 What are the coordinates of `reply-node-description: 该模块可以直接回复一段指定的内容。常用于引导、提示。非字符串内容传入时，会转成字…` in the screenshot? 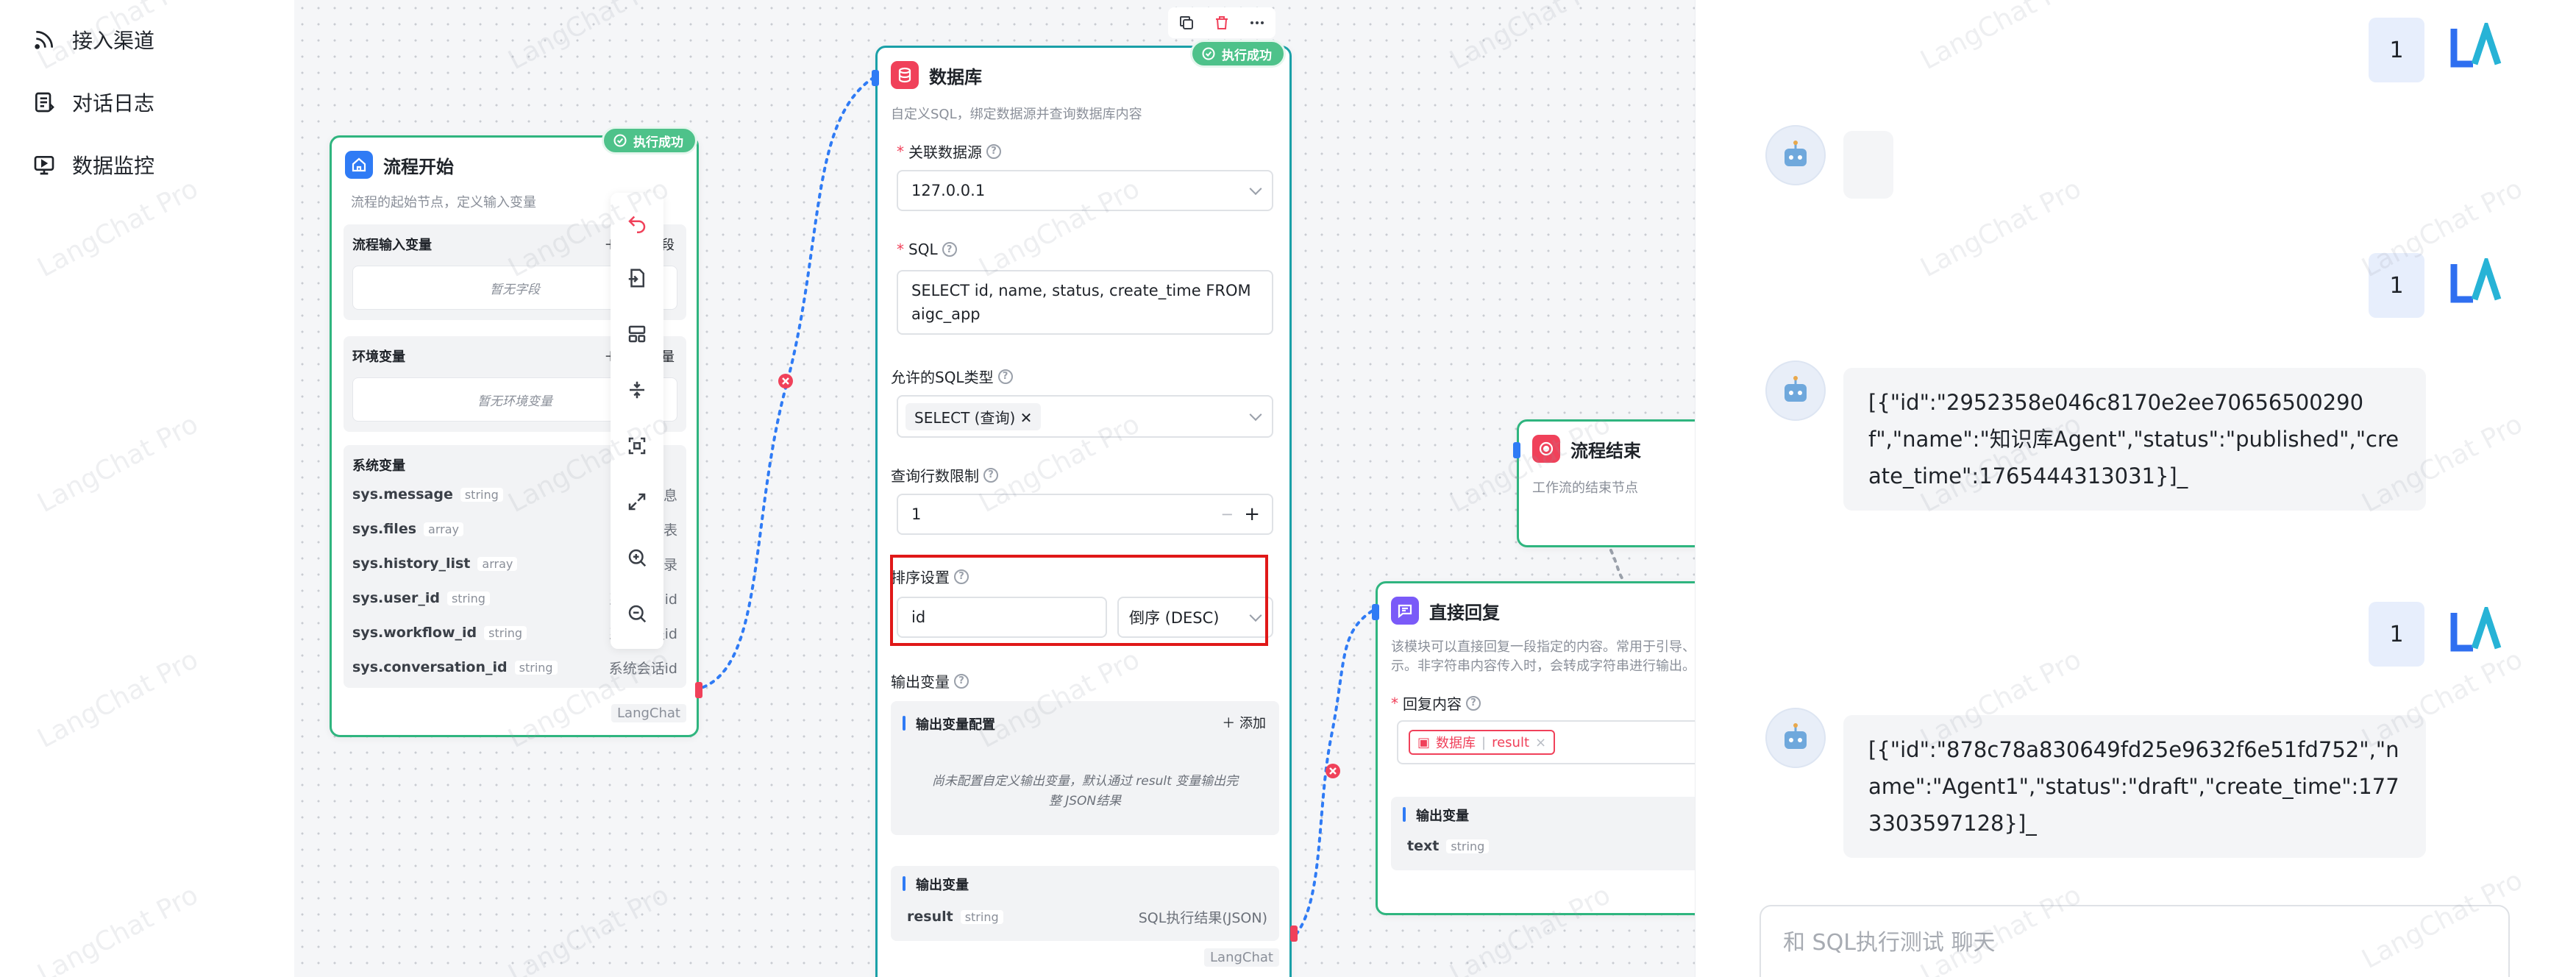 It's located at (1543, 656).